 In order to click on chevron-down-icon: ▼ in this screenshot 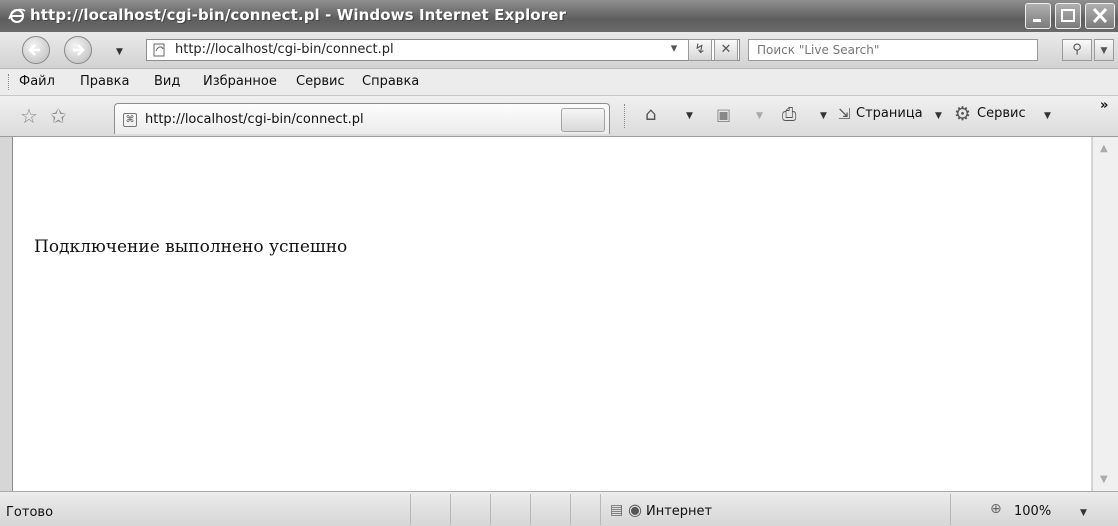, I will do `click(1104, 51)`.